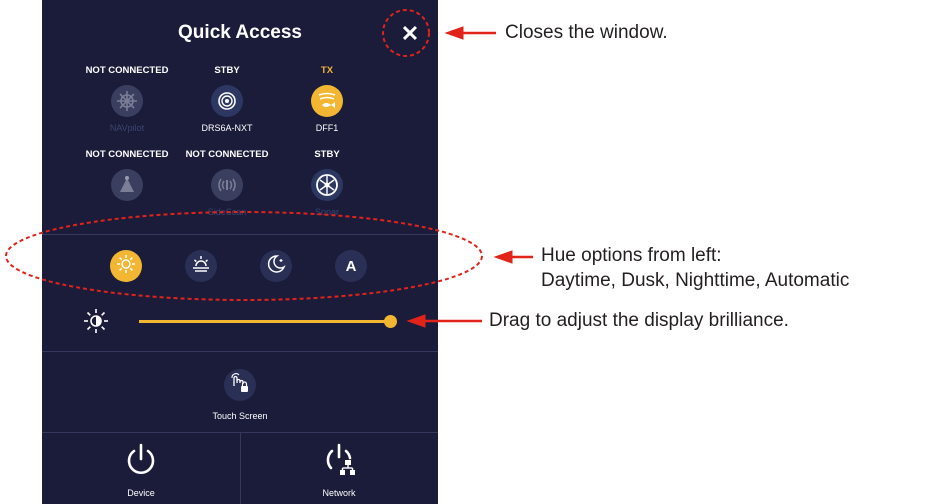 The width and height of the screenshot is (939, 504). I want to click on hue-annotation-line1: Hue options from left:, so click(631, 255).